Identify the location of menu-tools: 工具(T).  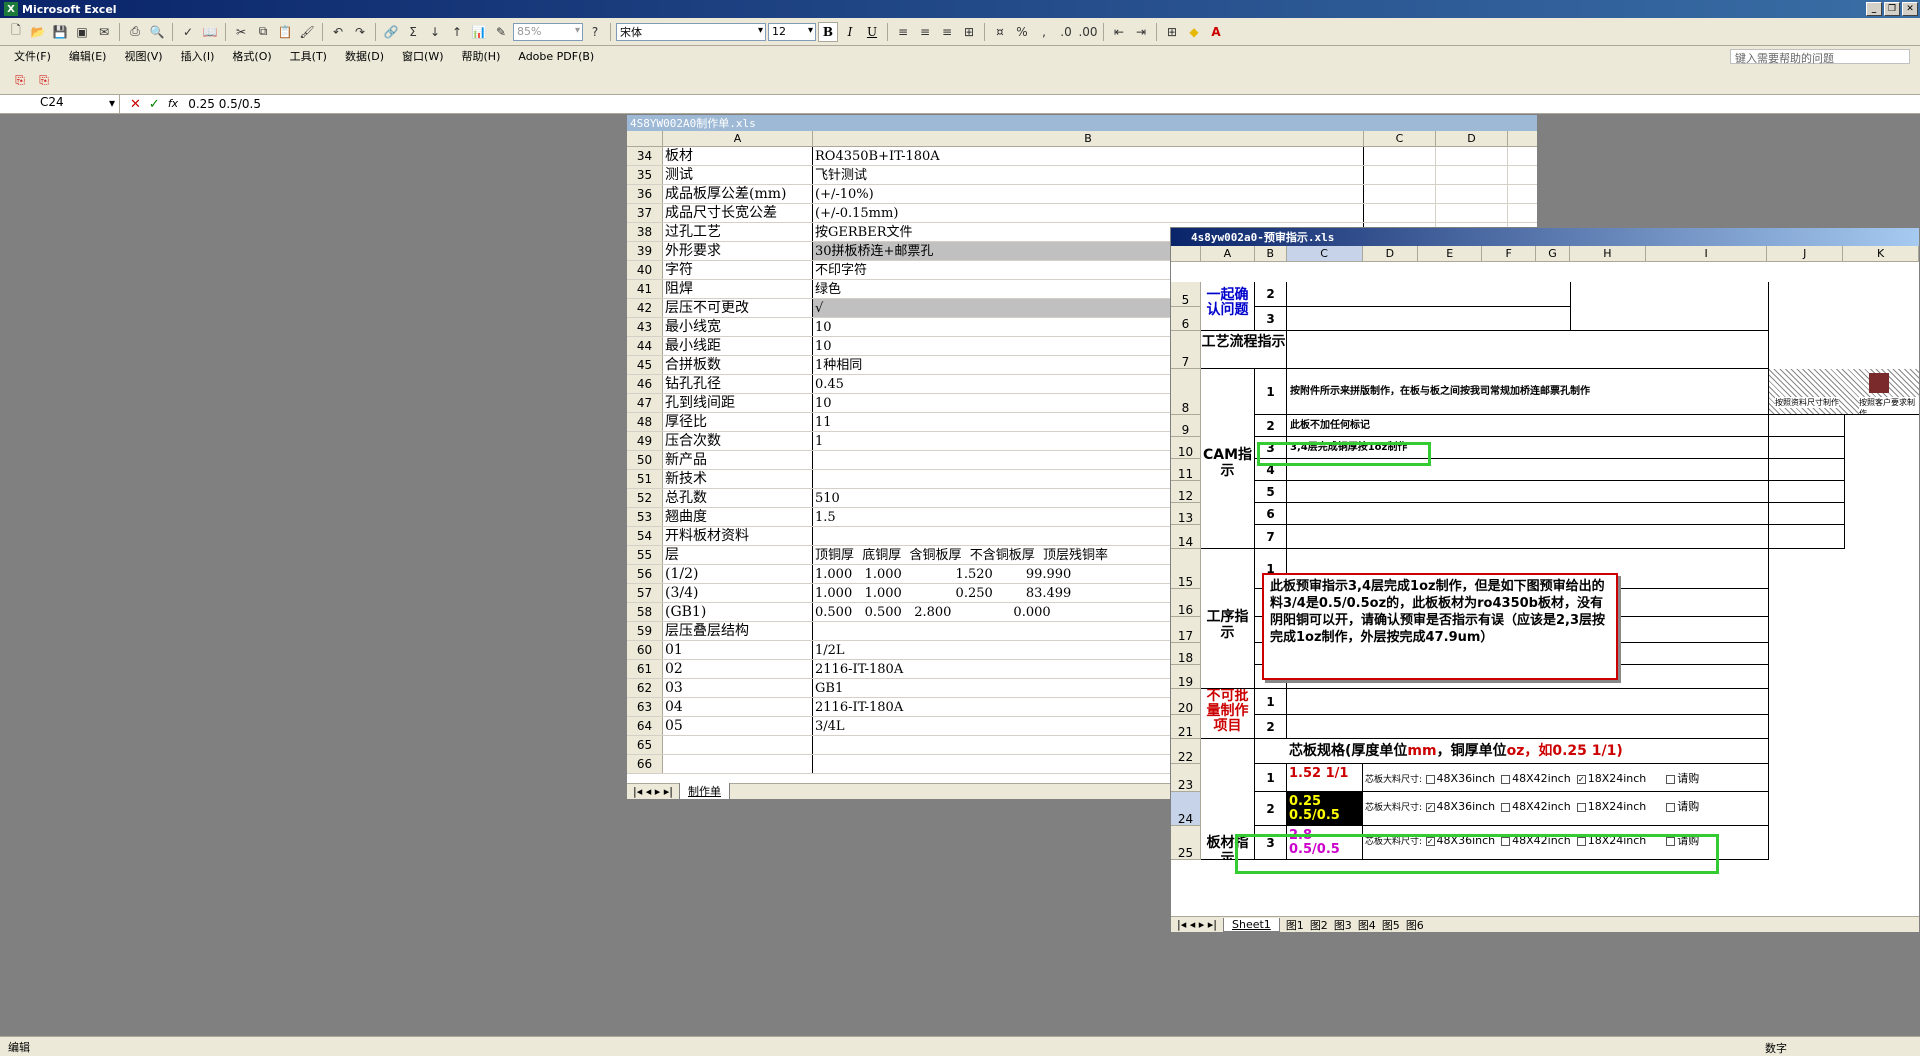
(308, 56).